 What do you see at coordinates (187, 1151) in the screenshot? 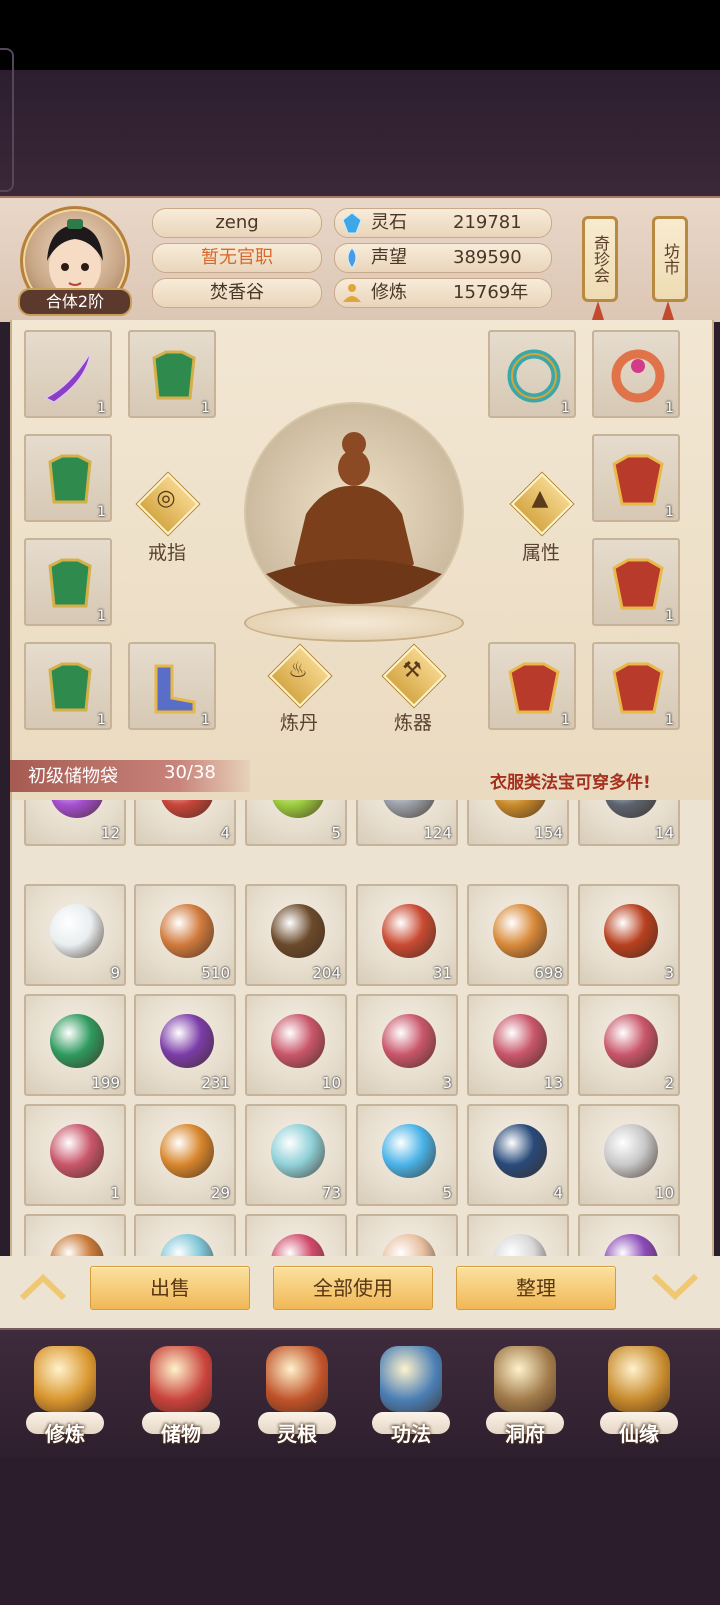
I see `gourd-icon` at bounding box center [187, 1151].